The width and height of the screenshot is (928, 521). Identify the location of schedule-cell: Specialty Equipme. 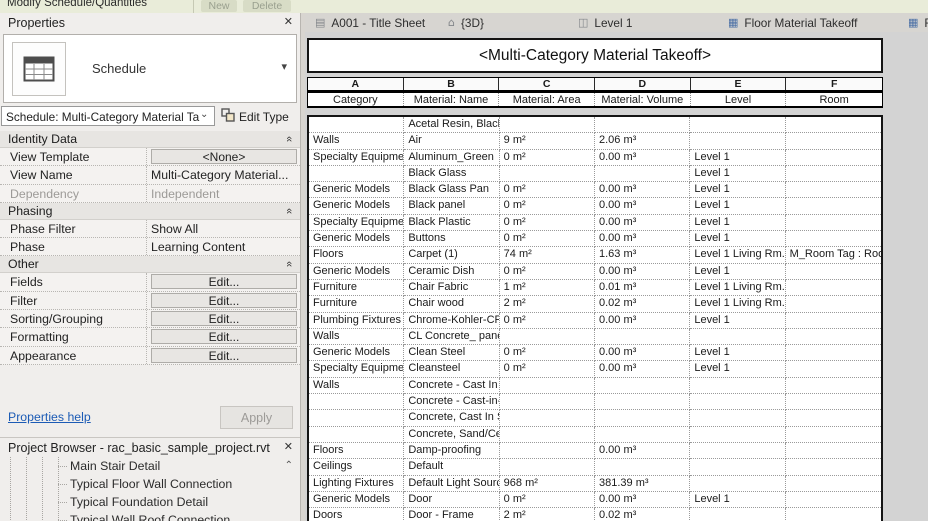
(357, 157).